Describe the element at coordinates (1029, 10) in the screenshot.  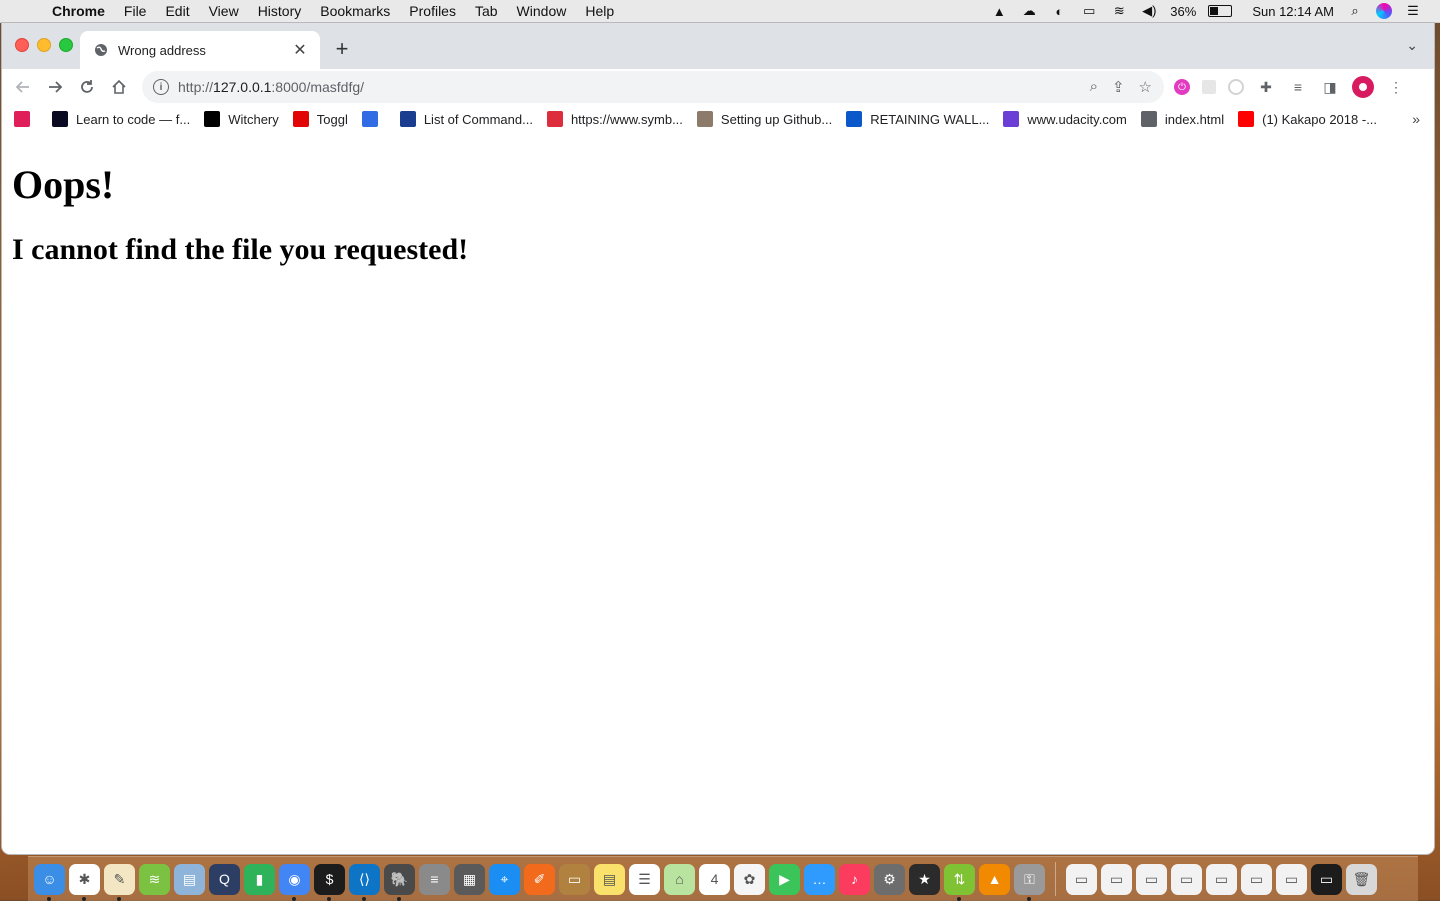
I see `creative-cloud-icon: ☁` at that location.